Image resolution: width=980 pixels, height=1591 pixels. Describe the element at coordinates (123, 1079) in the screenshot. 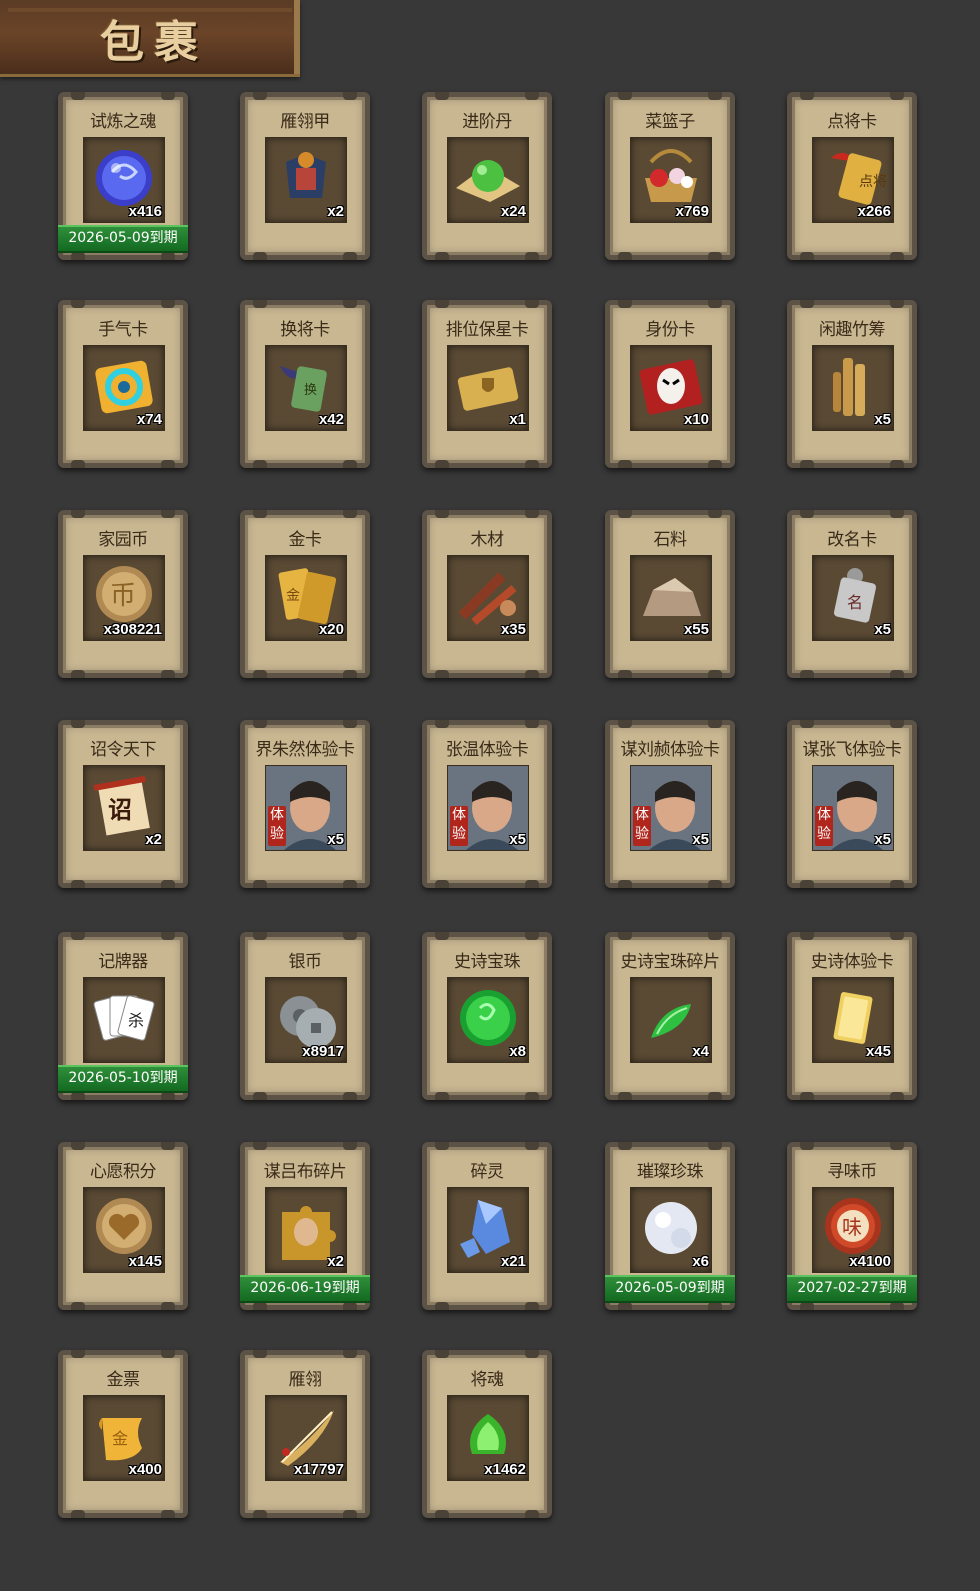

I see `expire-date-banner: 2026-05-10到期` at that location.